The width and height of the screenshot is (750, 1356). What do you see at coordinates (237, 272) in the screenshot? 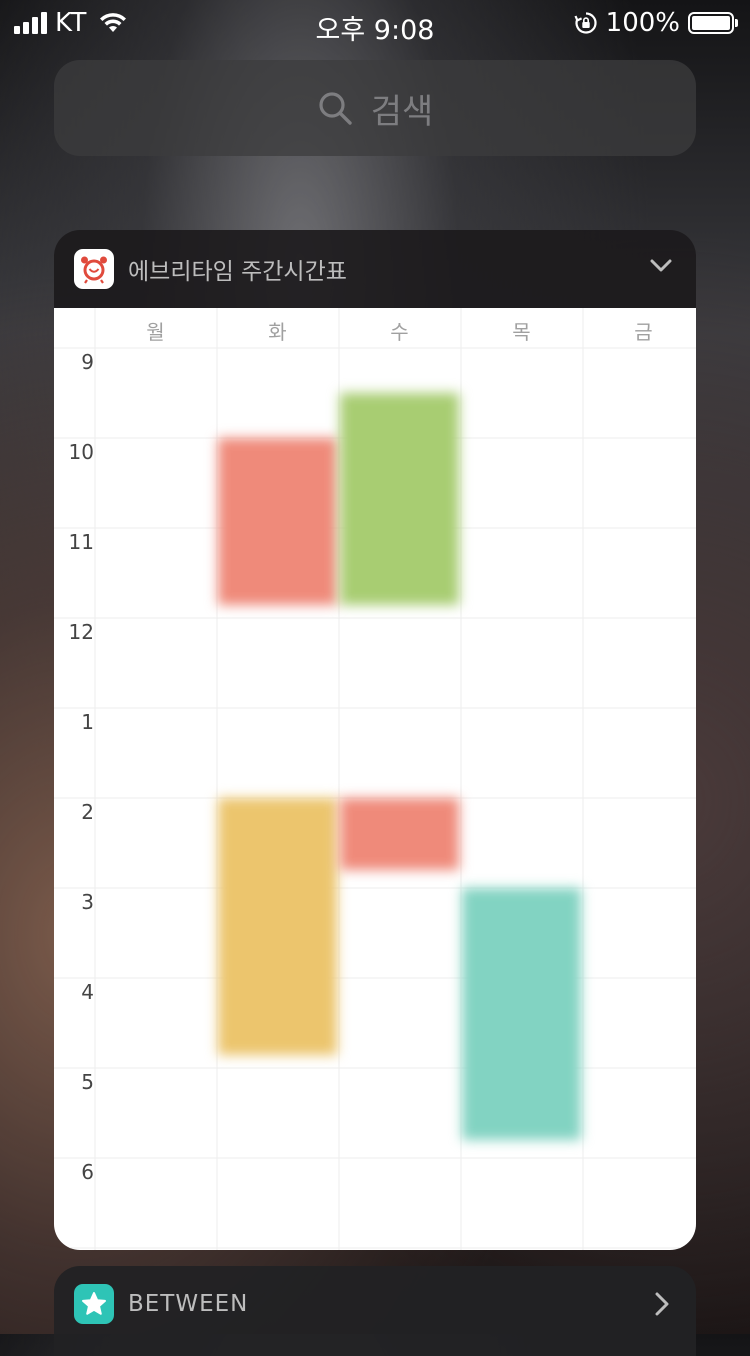
I see `widget-title: 에브리타임 주간시간표` at bounding box center [237, 272].